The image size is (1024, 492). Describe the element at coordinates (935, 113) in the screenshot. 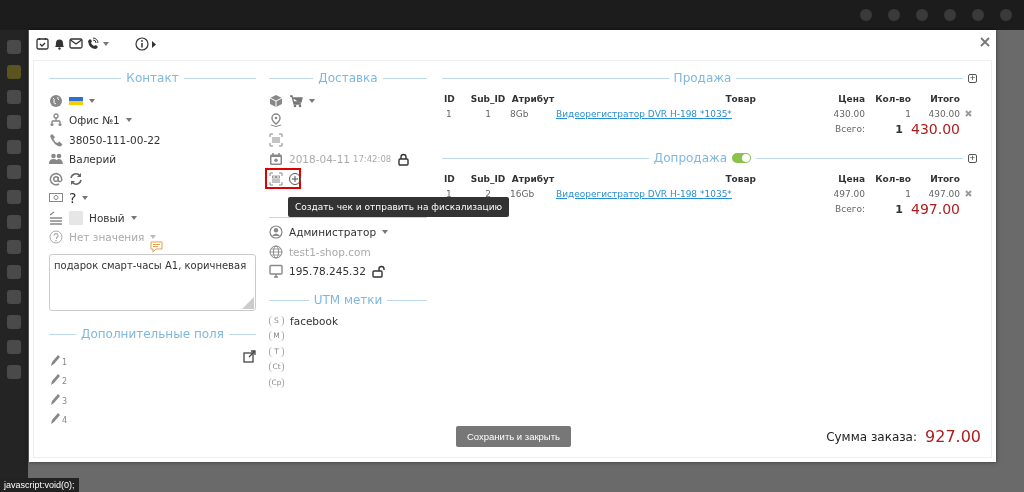

I see `table-cell: 430.00` at that location.